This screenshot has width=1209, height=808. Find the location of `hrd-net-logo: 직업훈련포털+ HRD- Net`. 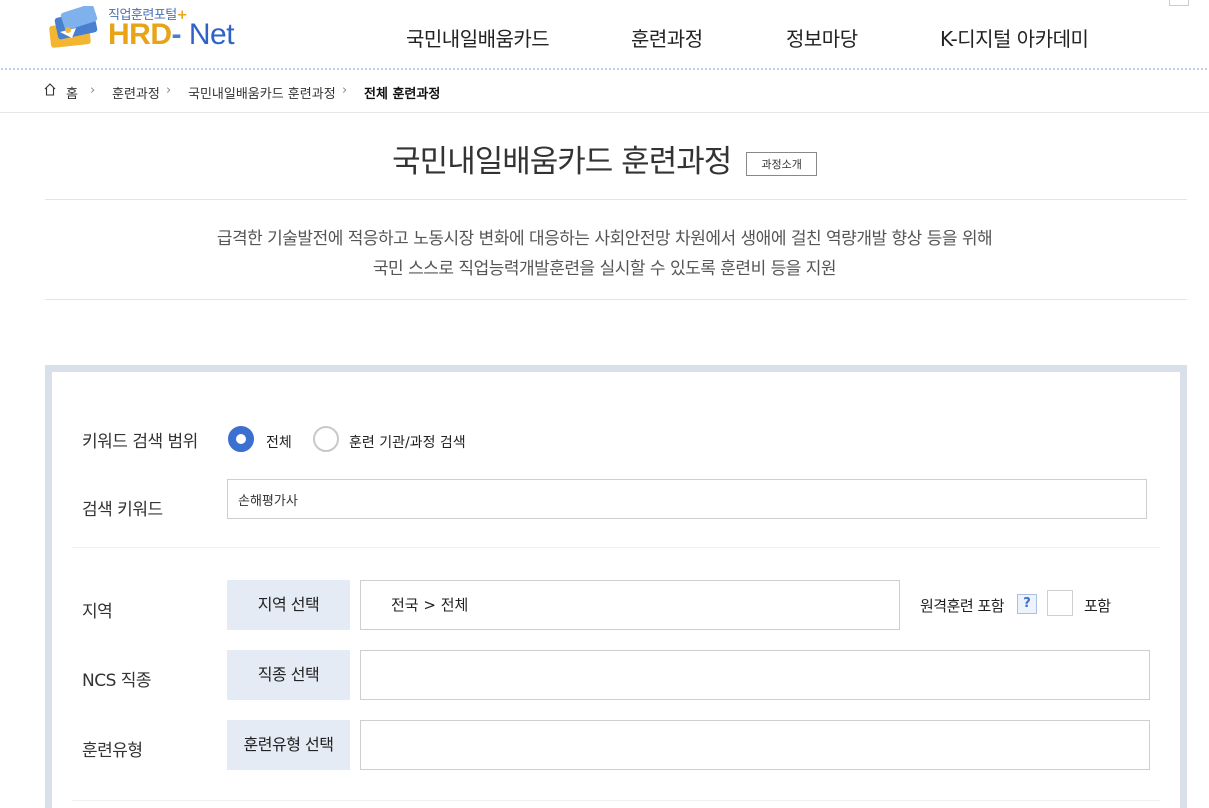

hrd-net-logo: 직업훈련포털+ HRD- Net is located at coordinates (144, 27).